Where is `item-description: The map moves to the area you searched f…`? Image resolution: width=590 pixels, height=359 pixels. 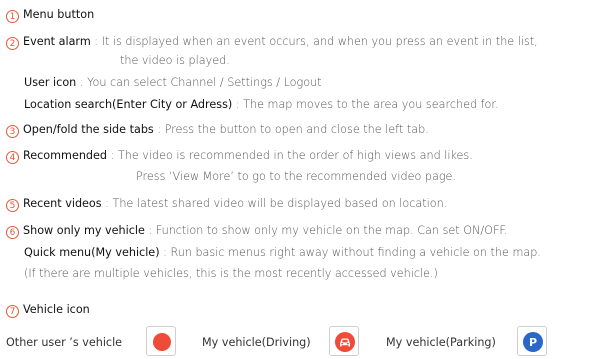 item-description: The map moves to the area you searched f… is located at coordinates (371, 104).